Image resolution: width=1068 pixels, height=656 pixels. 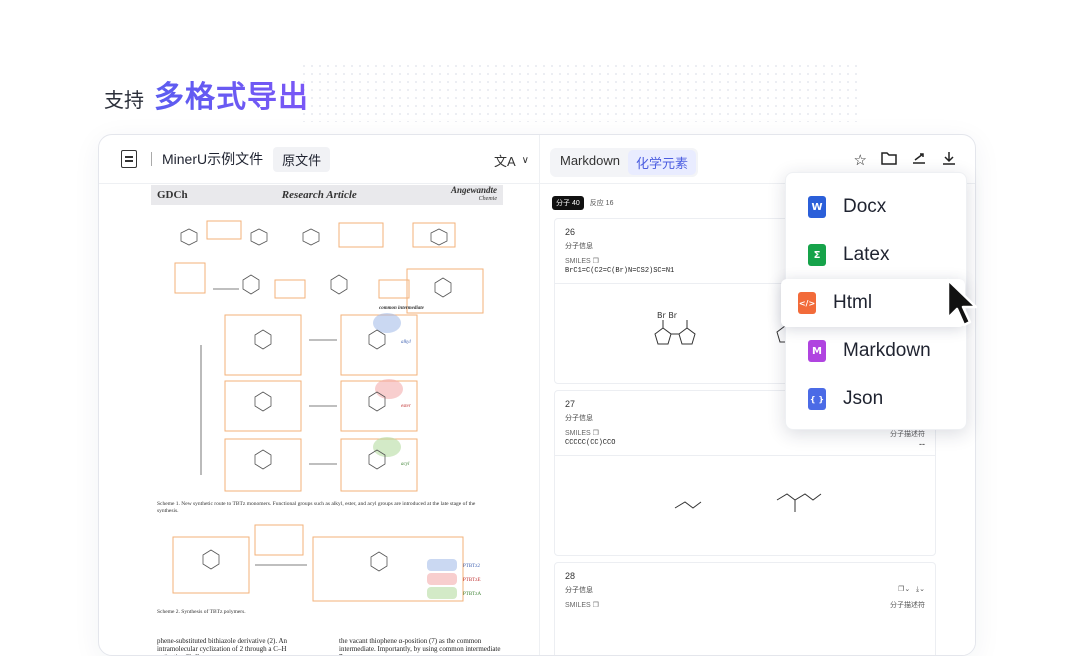 I want to click on toolbar: ☆, so click(x=905, y=160).